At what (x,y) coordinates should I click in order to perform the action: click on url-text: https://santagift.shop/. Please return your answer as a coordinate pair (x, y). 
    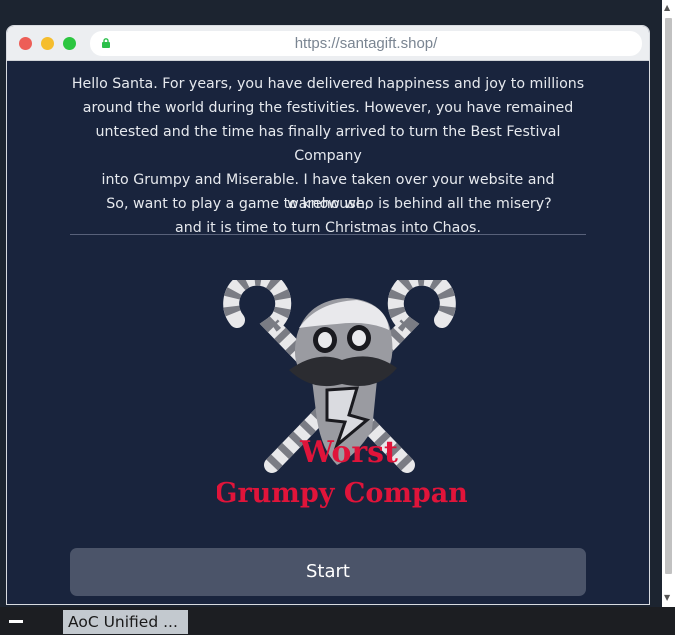
    Looking at the image, I should click on (366, 43).